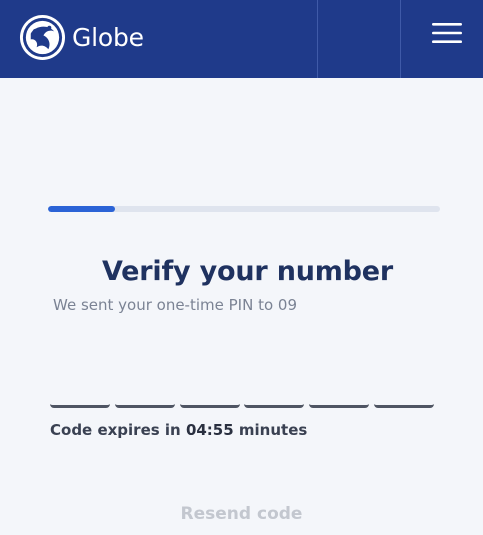  What do you see at coordinates (118, 430) in the screenshot?
I see `expiry-prefix: Code expires in` at bounding box center [118, 430].